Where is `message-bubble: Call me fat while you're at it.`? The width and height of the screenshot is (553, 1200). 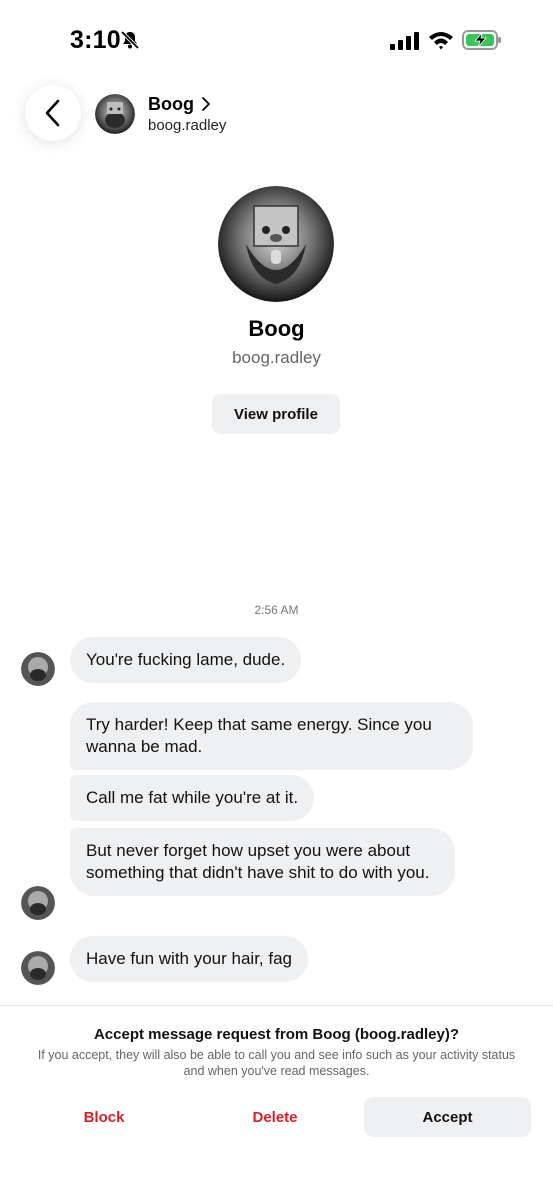 message-bubble: Call me fat while you're at it. is located at coordinates (192, 798).